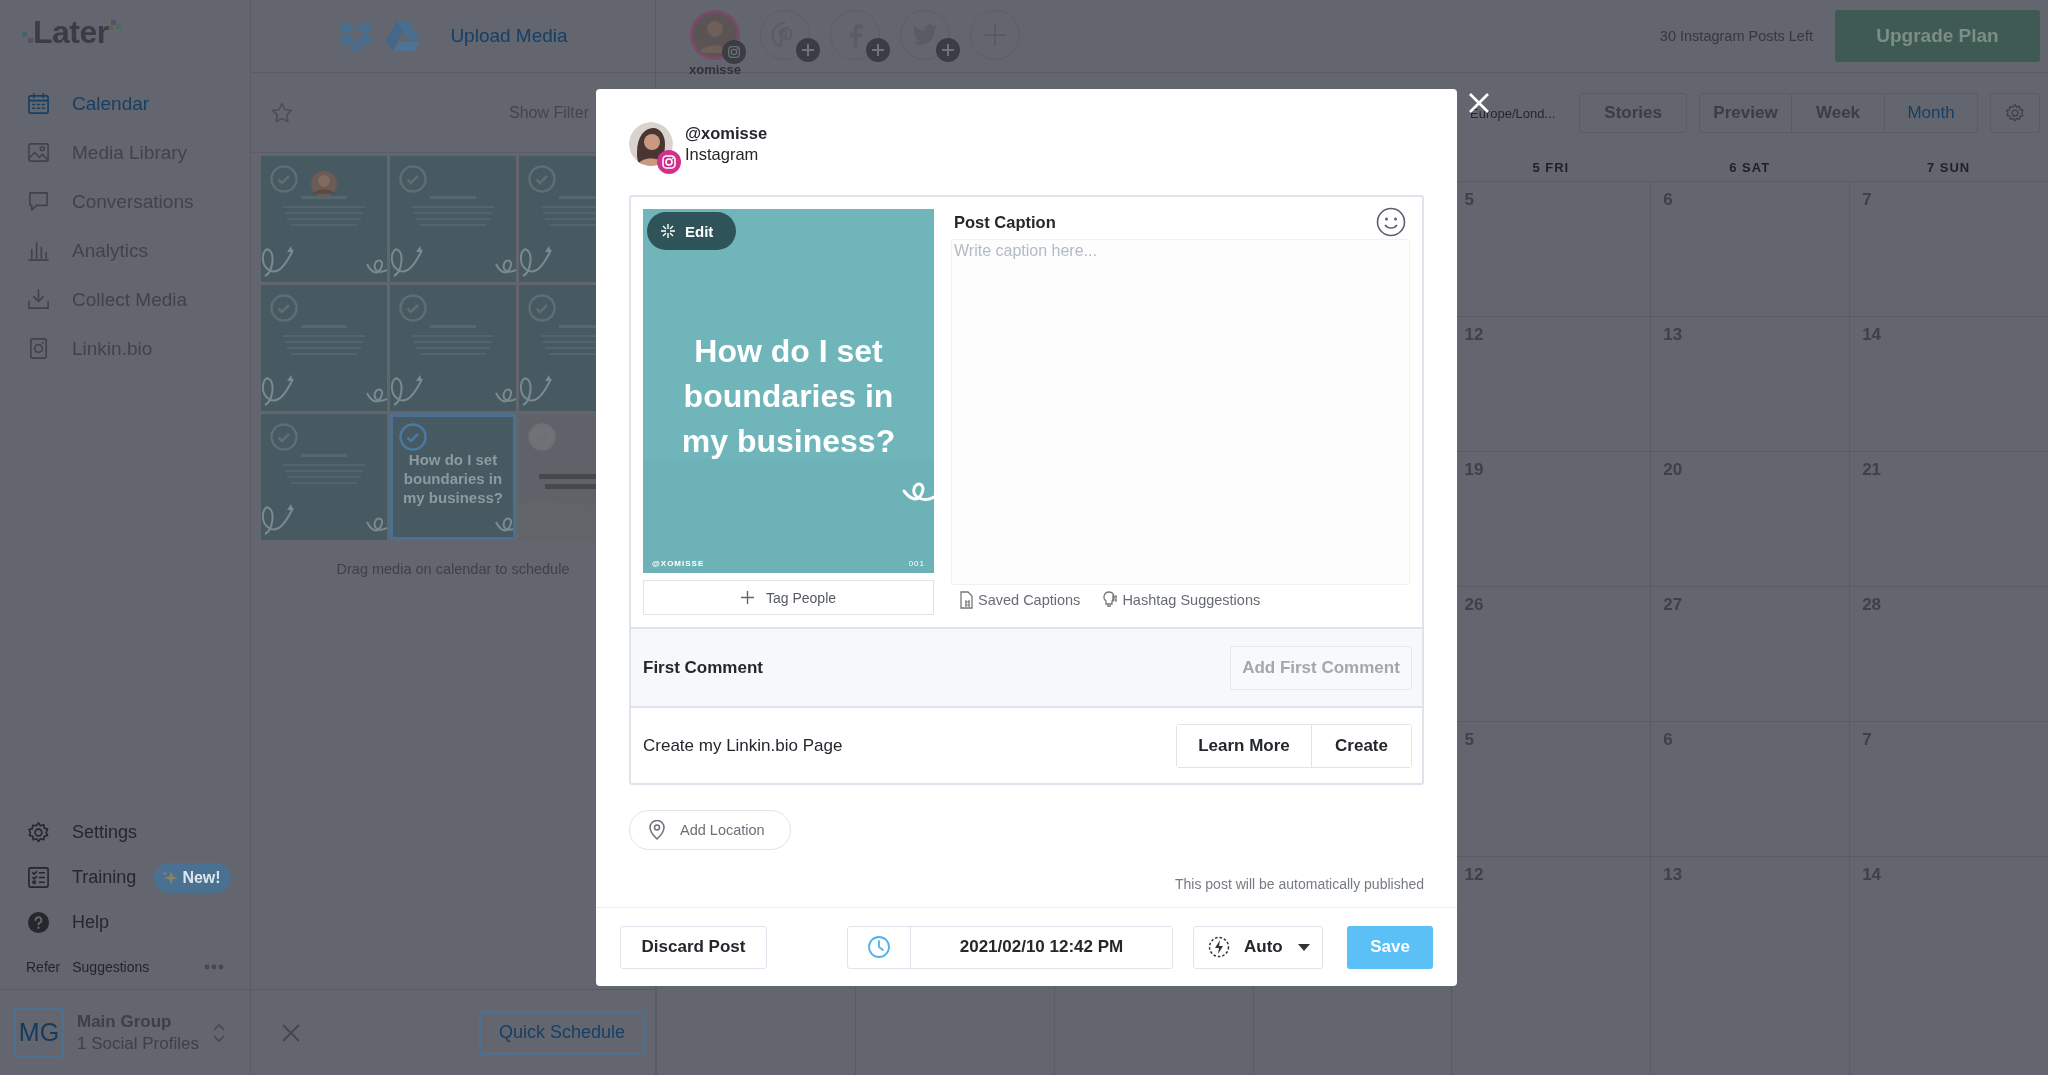 This screenshot has width=2048, height=1075. What do you see at coordinates (38, 922) in the screenshot?
I see `help-icon` at bounding box center [38, 922].